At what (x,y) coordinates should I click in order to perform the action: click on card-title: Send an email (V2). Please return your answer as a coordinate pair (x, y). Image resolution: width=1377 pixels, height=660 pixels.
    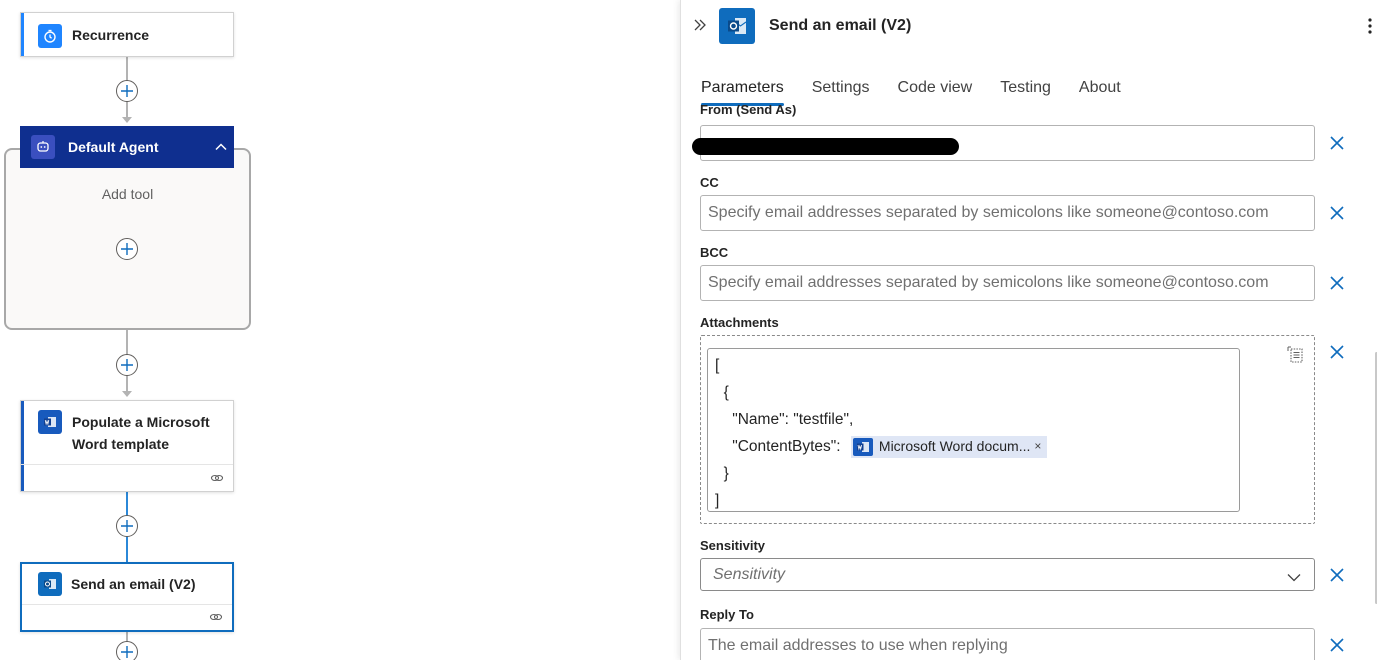
    Looking at the image, I should click on (133, 584).